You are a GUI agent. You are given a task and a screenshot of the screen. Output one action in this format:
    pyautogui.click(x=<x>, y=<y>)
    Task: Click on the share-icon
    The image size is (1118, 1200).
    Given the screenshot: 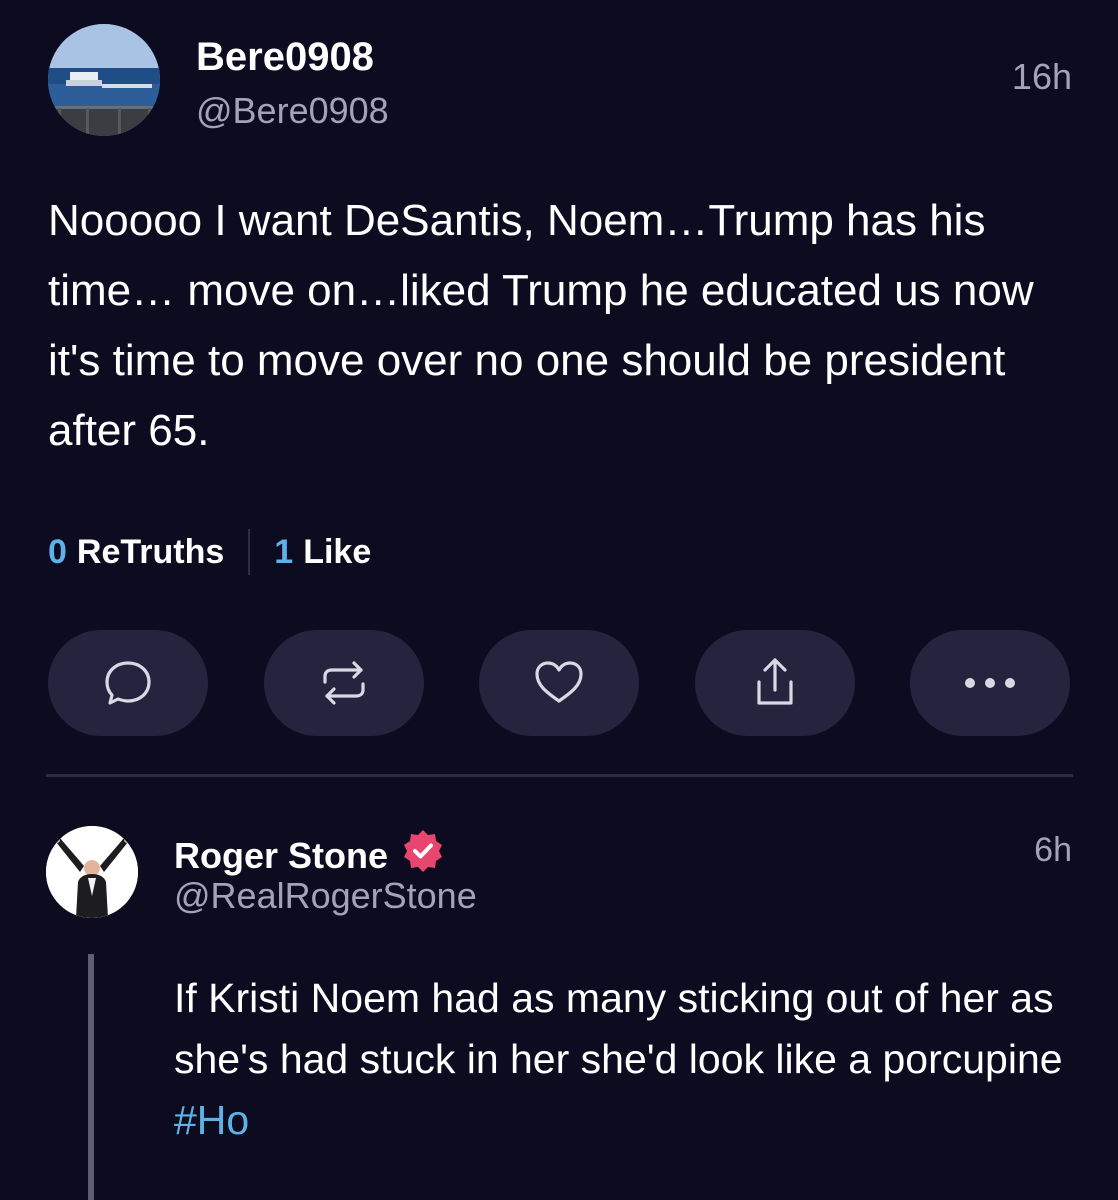 What is the action you would take?
    pyautogui.click(x=774, y=681)
    